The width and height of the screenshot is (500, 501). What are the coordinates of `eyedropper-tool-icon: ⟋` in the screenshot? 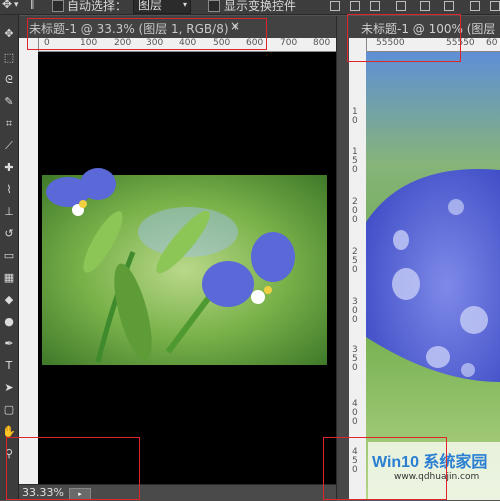 It's located at (9, 146).